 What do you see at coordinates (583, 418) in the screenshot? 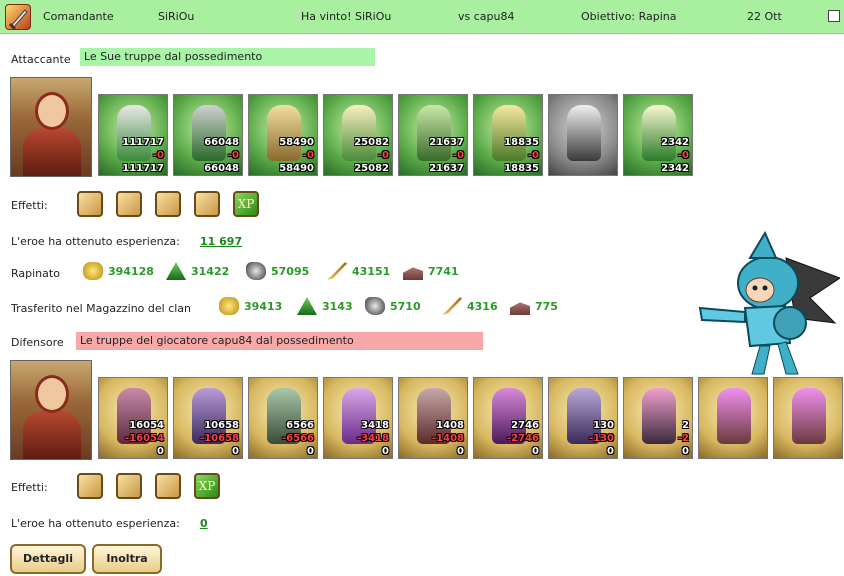
I see `dark-rogue-unit-icon: 130 -130 0` at bounding box center [583, 418].